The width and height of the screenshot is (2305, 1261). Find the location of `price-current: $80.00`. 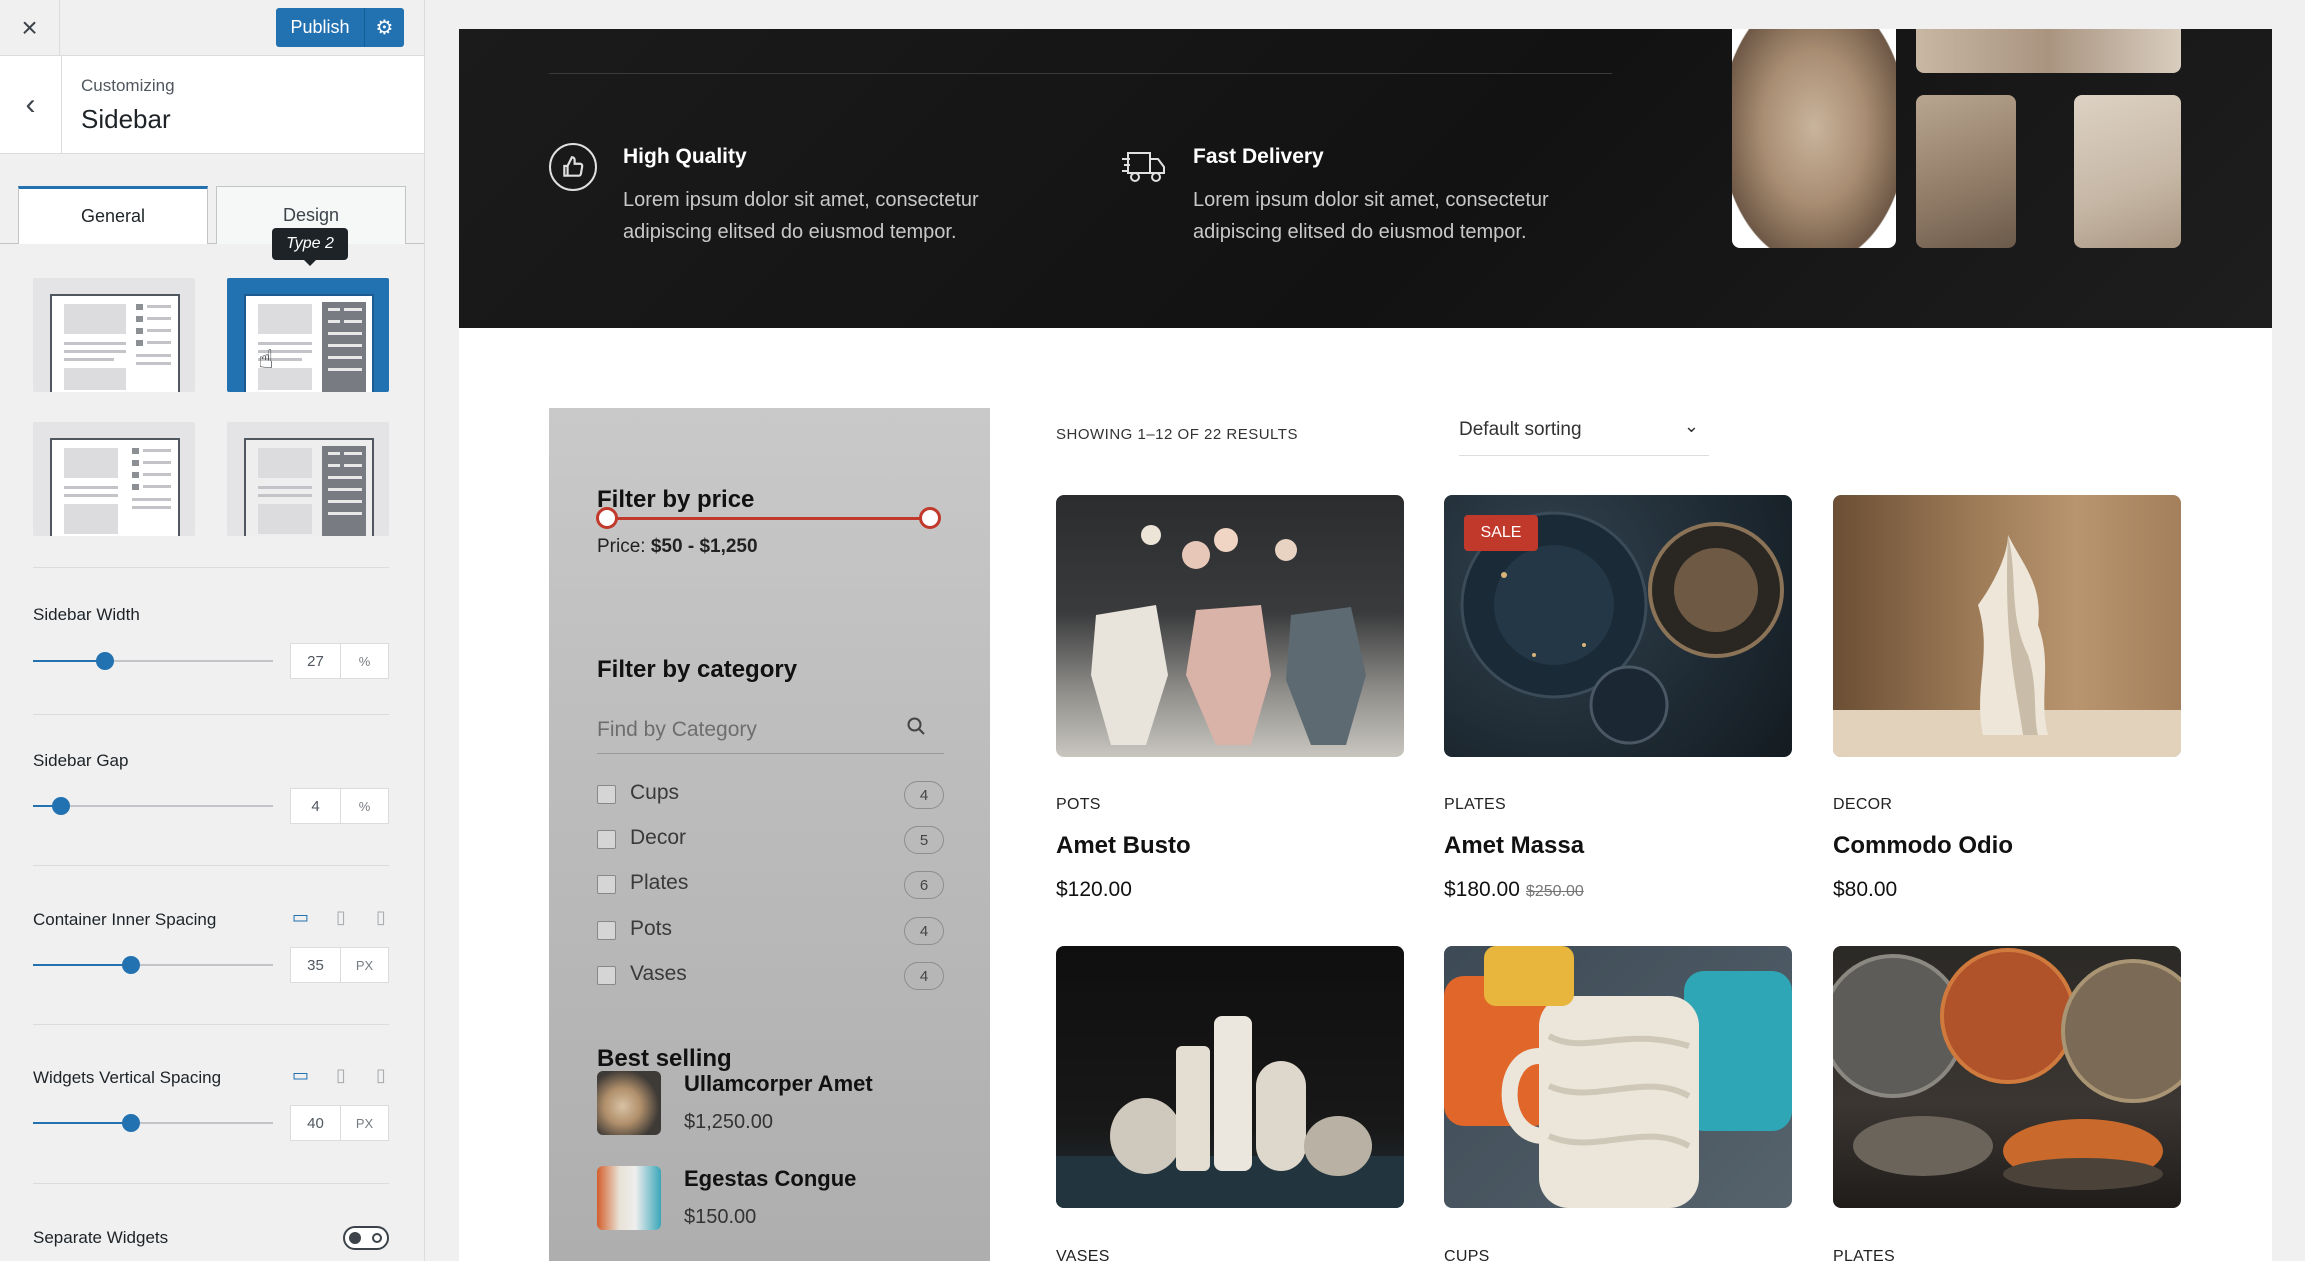

price-current: $80.00 is located at coordinates (1865, 889).